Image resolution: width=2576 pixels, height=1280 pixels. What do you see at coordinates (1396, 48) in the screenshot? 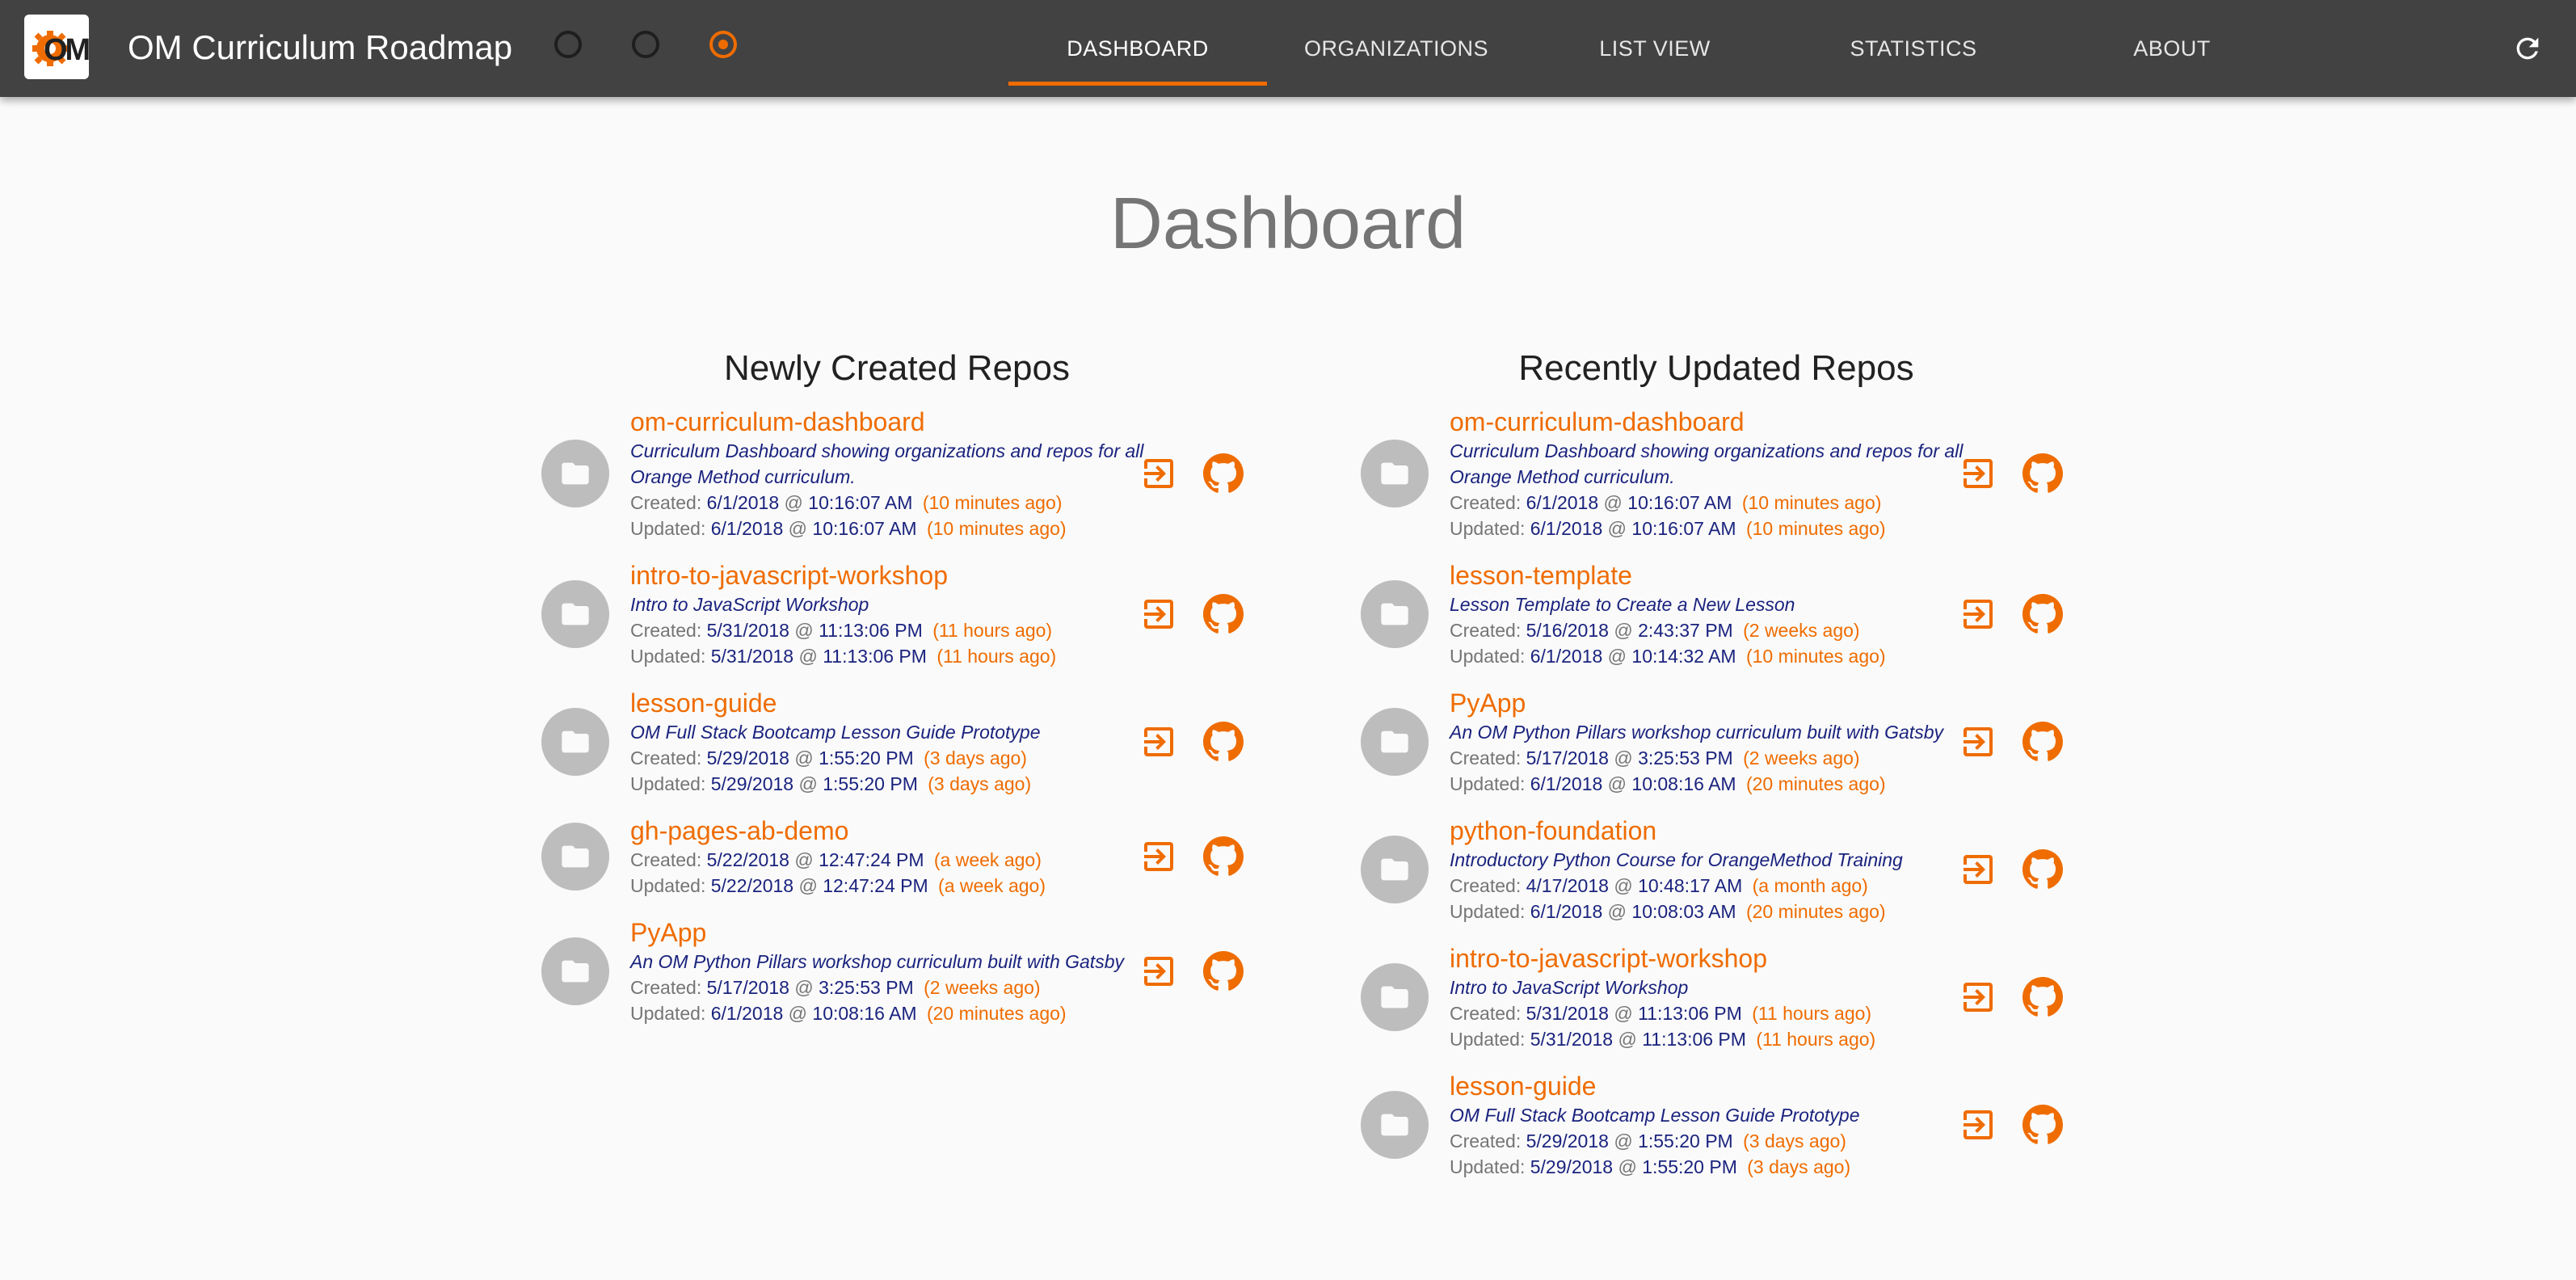
I see `tab-organizations: ORGANIZATIONS` at bounding box center [1396, 48].